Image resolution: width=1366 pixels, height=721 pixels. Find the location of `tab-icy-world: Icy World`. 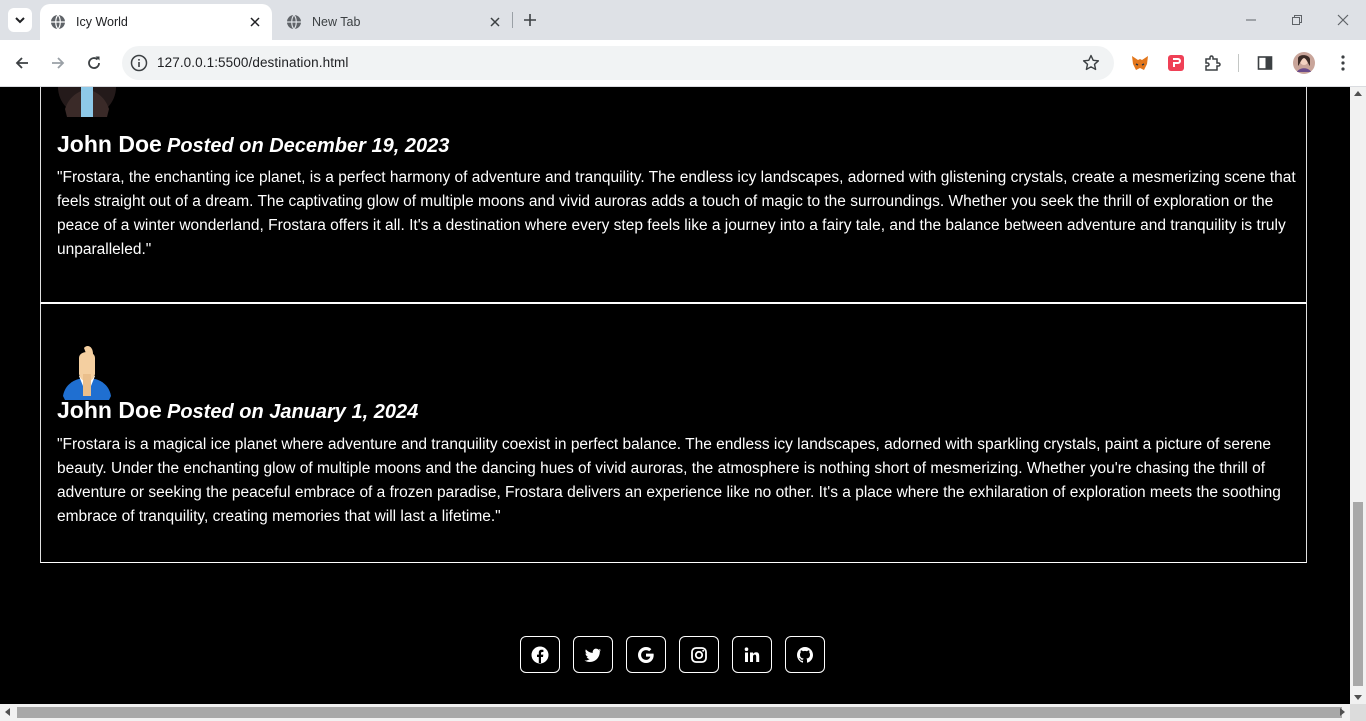

tab-icy-world: Icy World is located at coordinates (156, 22).